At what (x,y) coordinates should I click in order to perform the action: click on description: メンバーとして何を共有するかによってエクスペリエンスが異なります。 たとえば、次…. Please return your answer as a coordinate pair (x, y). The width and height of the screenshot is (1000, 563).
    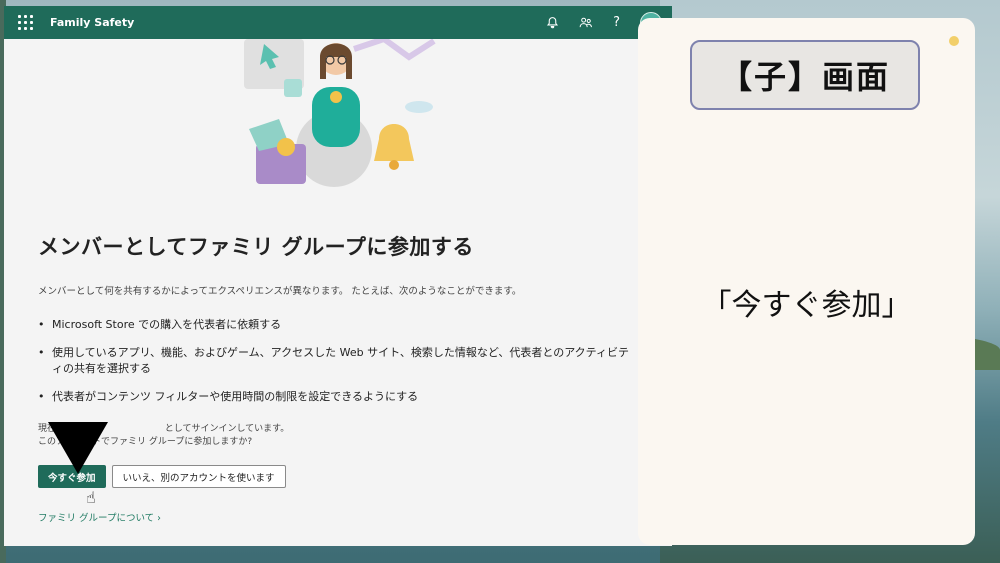
    Looking at the image, I should click on (280, 291).